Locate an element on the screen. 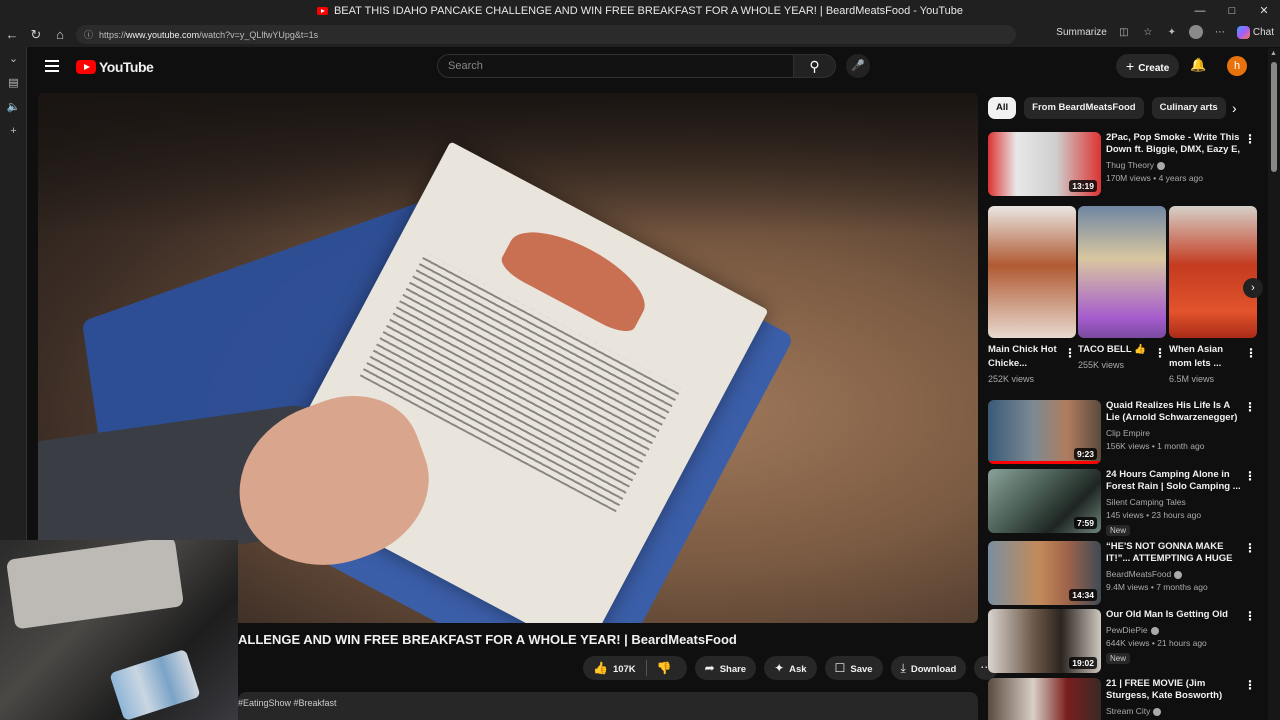  audio-tab-icon: 🔈 is located at coordinates (13, 107).